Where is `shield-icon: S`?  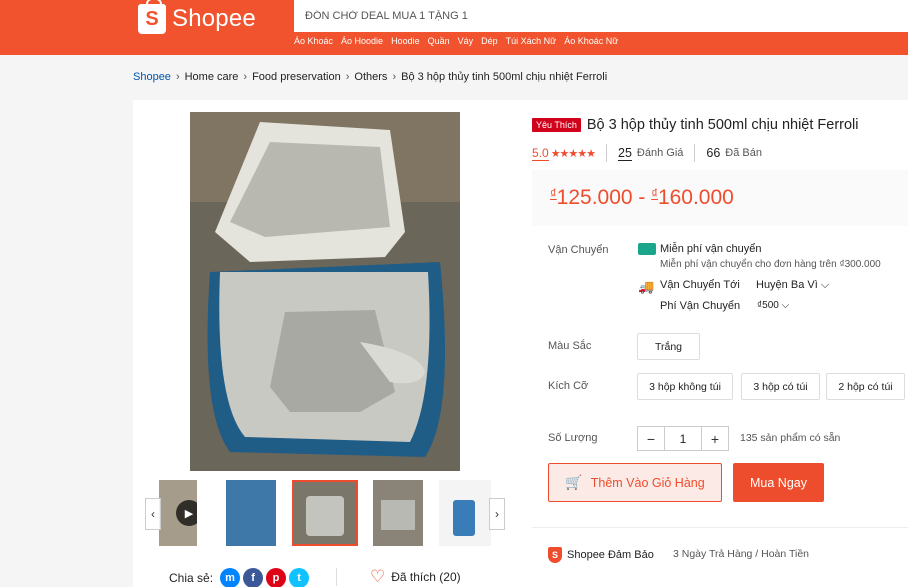
shield-icon: S is located at coordinates (555, 555).